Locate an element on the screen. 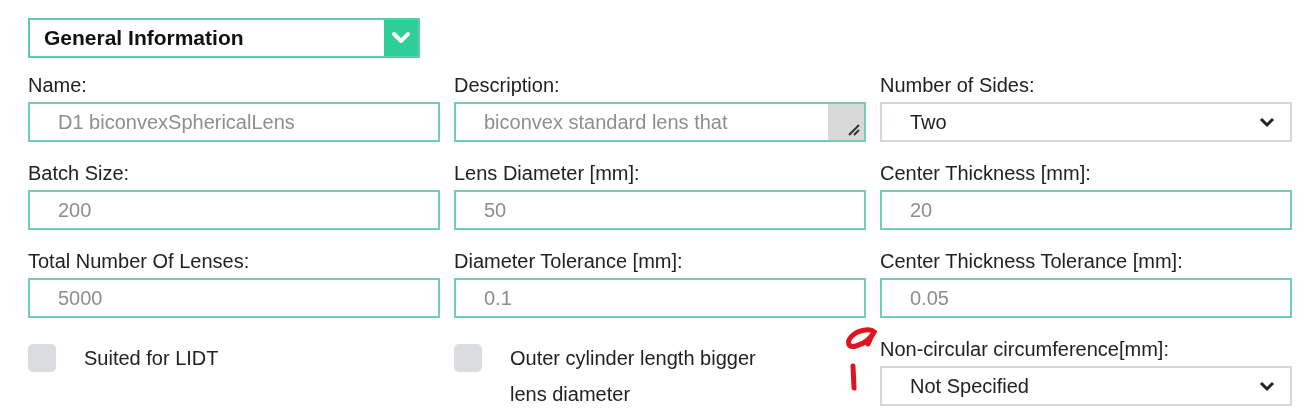  field-label: Non-circular circumference[mm]: is located at coordinates (1024, 349).